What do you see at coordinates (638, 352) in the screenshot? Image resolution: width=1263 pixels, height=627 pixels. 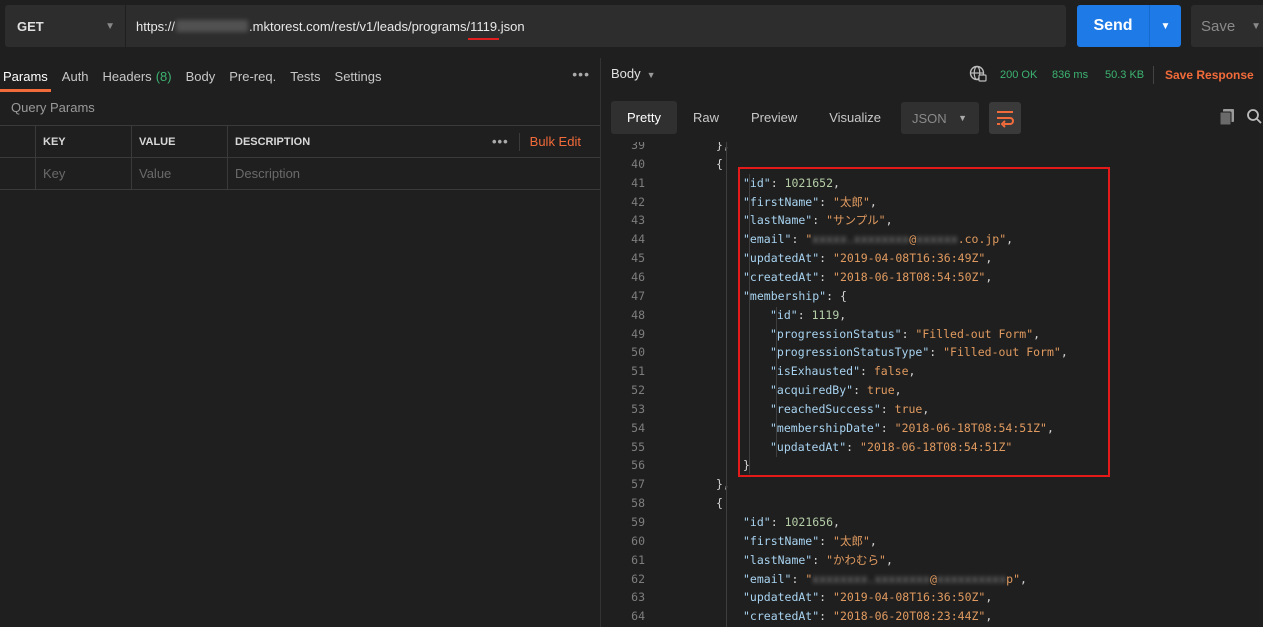 I see `line-number: 50` at bounding box center [638, 352].